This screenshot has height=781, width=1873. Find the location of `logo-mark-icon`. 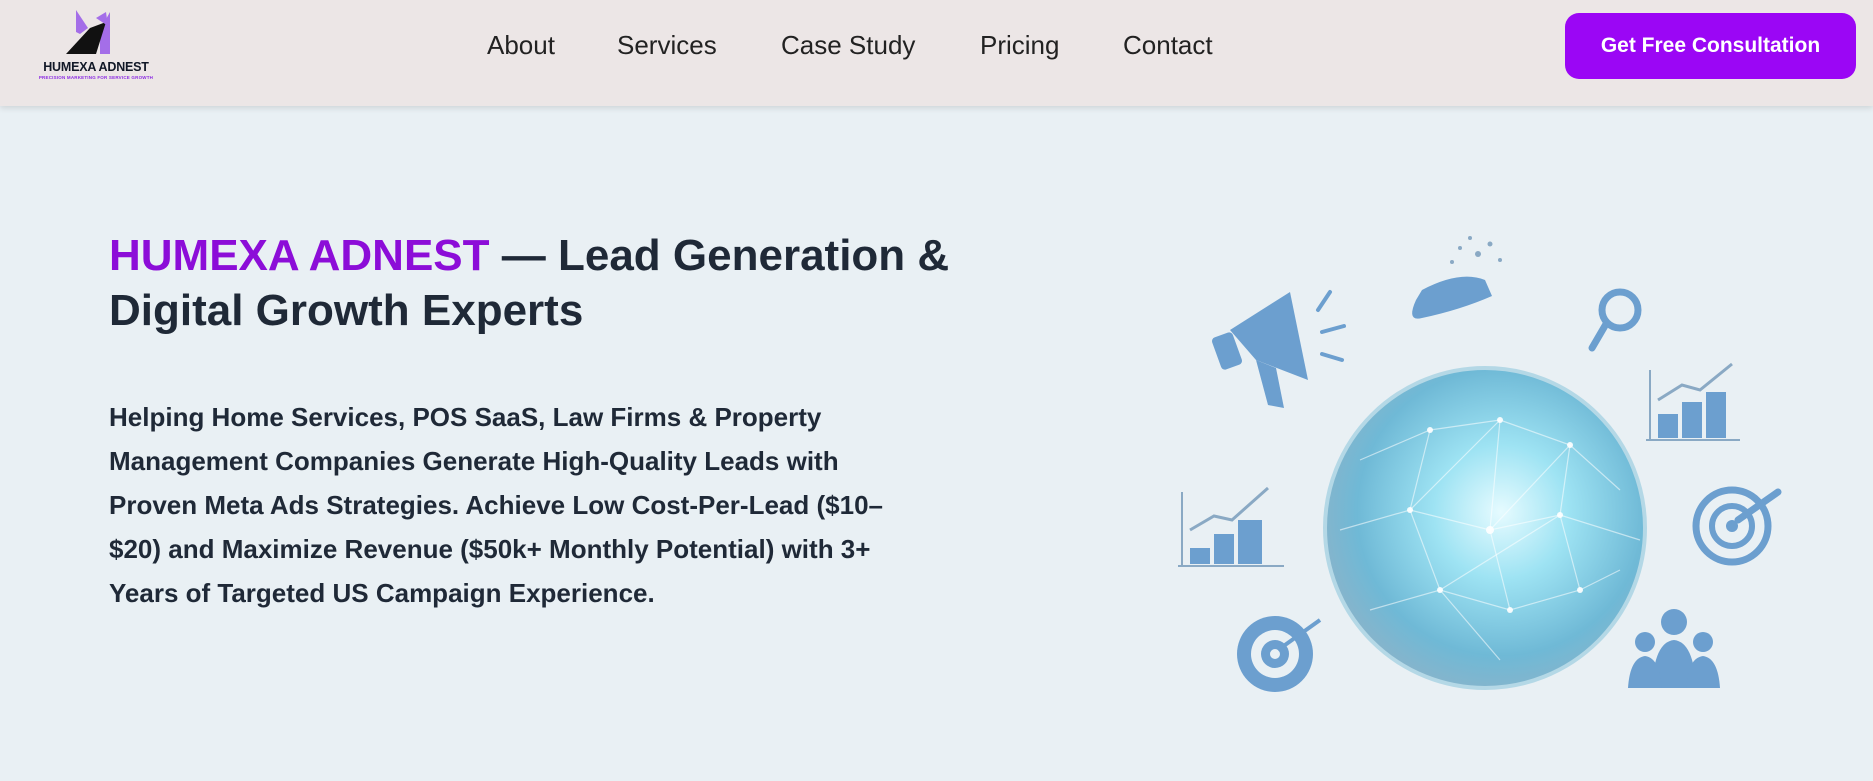

logo-mark-icon is located at coordinates (88, 32).